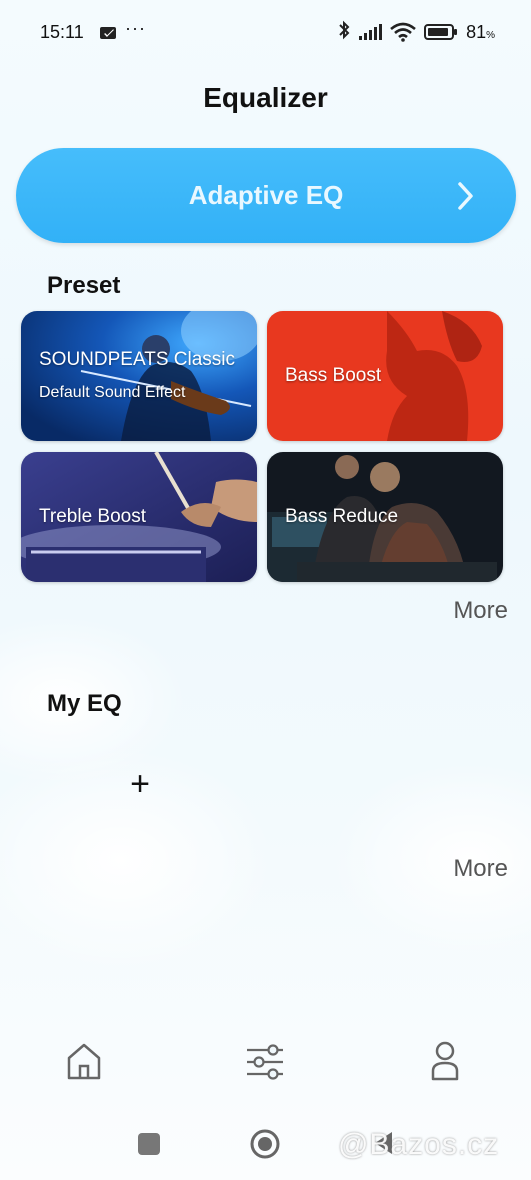  What do you see at coordinates (112, 392) in the screenshot?
I see `preset-card-sublabel: Default Sound Effect` at bounding box center [112, 392].